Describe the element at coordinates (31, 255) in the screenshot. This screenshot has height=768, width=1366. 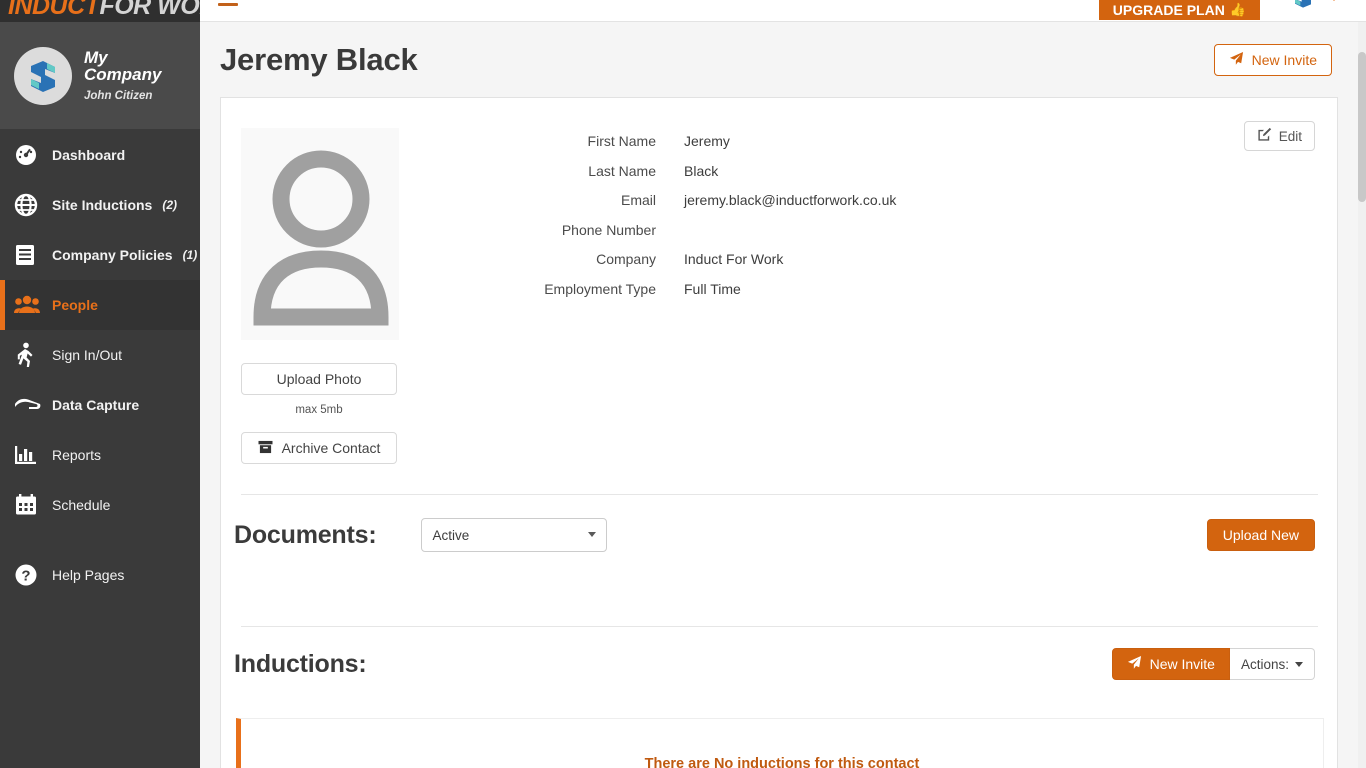
I see `book-icon` at that location.